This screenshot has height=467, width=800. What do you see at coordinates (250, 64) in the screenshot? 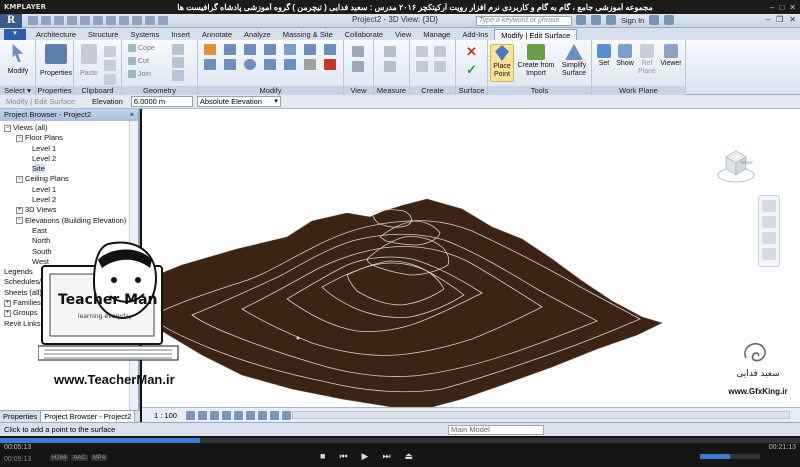
I see `rotate-icon` at bounding box center [250, 64].